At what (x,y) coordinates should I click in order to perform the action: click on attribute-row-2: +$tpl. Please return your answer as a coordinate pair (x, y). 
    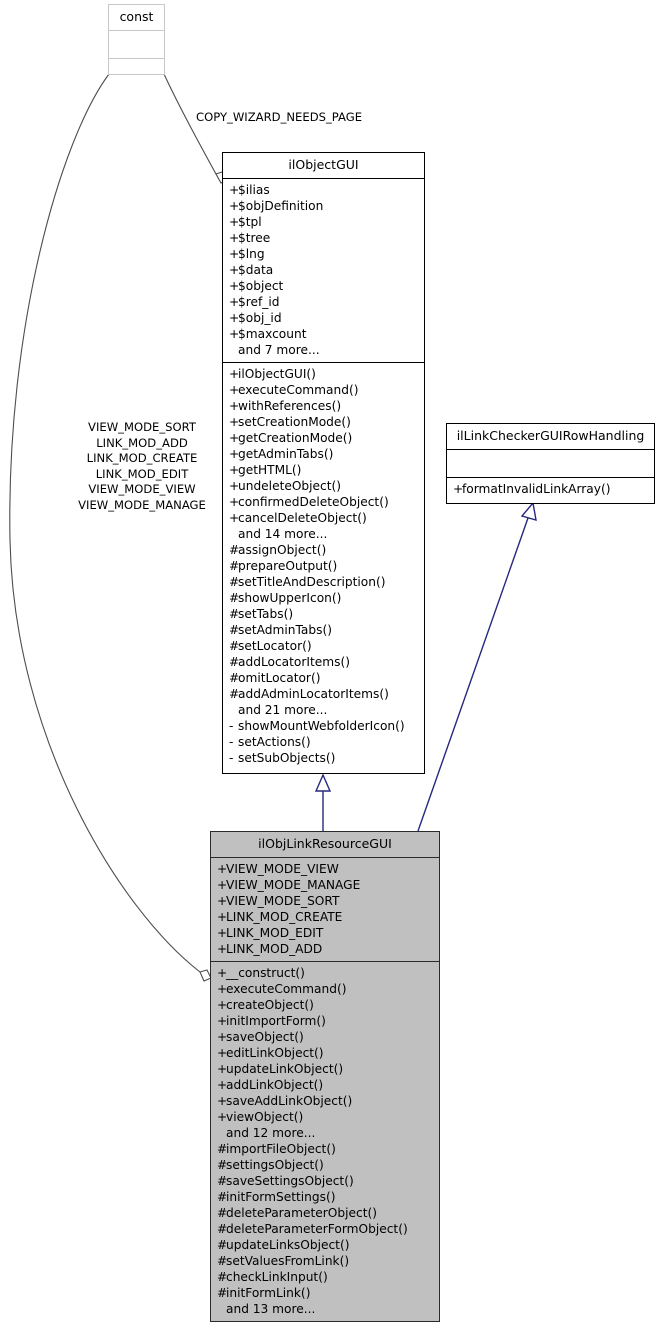
    Looking at the image, I should click on (324, 222).